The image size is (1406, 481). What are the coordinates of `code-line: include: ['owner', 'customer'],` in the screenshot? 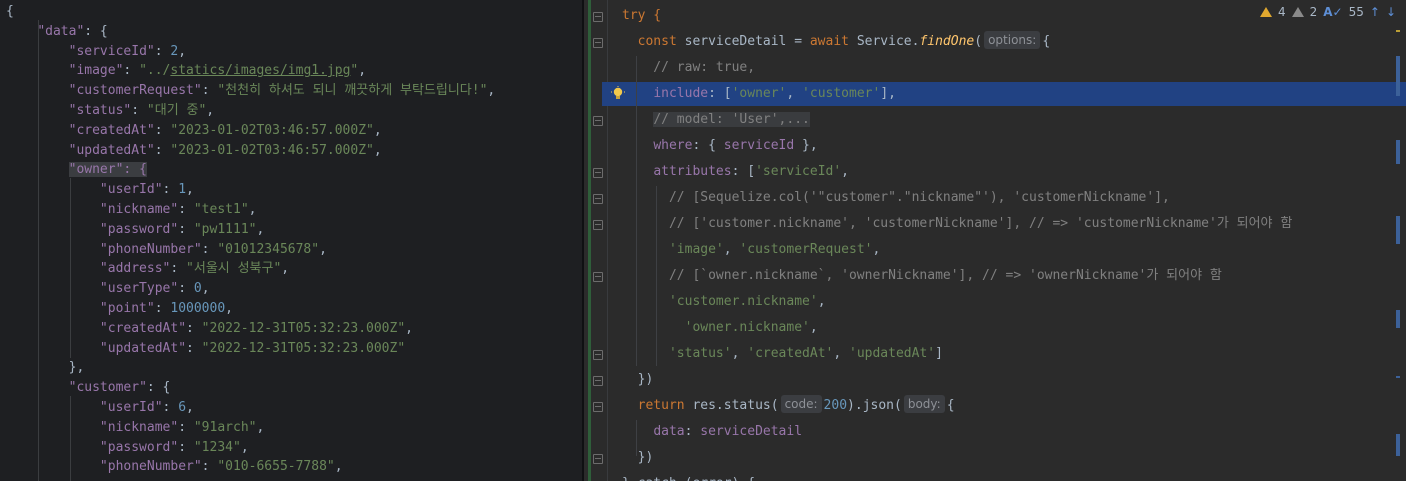 It's located at (759, 94).